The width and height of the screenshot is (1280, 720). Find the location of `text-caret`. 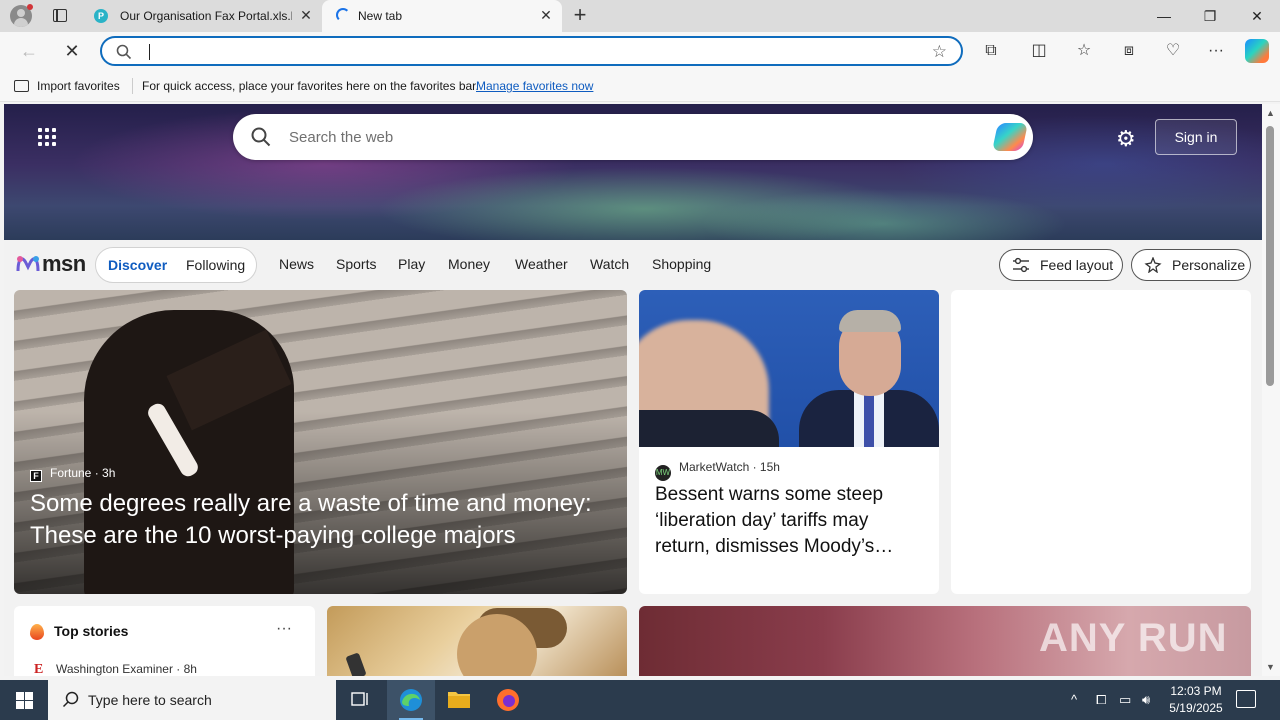

text-caret is located at coordinates (149, 52).